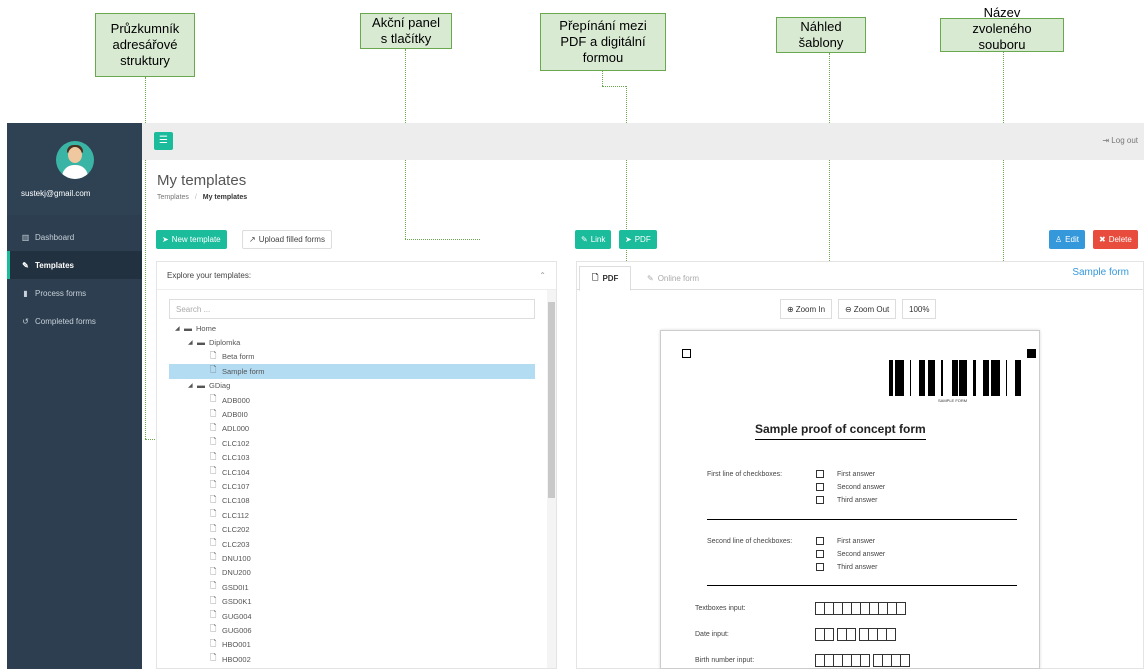 The image size is (1144, 669). What do you see at coordinates (352, 645) in the screenshot?
I see `tree-item: 🗋 HBO001` at bounding box center [352, 645].